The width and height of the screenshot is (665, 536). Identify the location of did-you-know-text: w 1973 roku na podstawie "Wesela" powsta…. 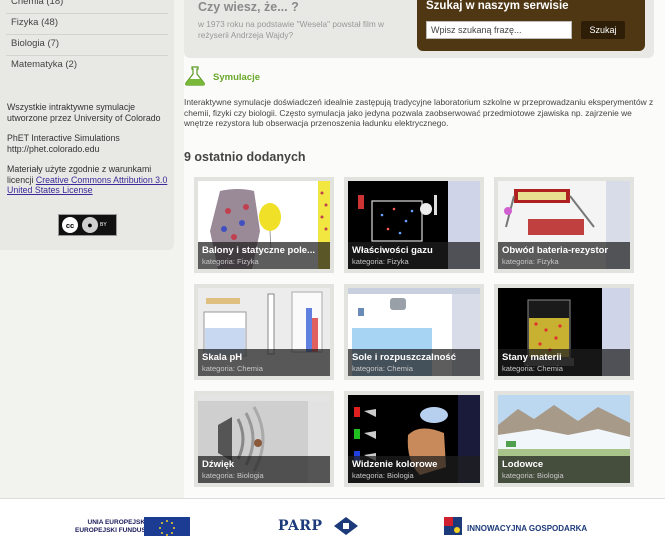
(291, 29).